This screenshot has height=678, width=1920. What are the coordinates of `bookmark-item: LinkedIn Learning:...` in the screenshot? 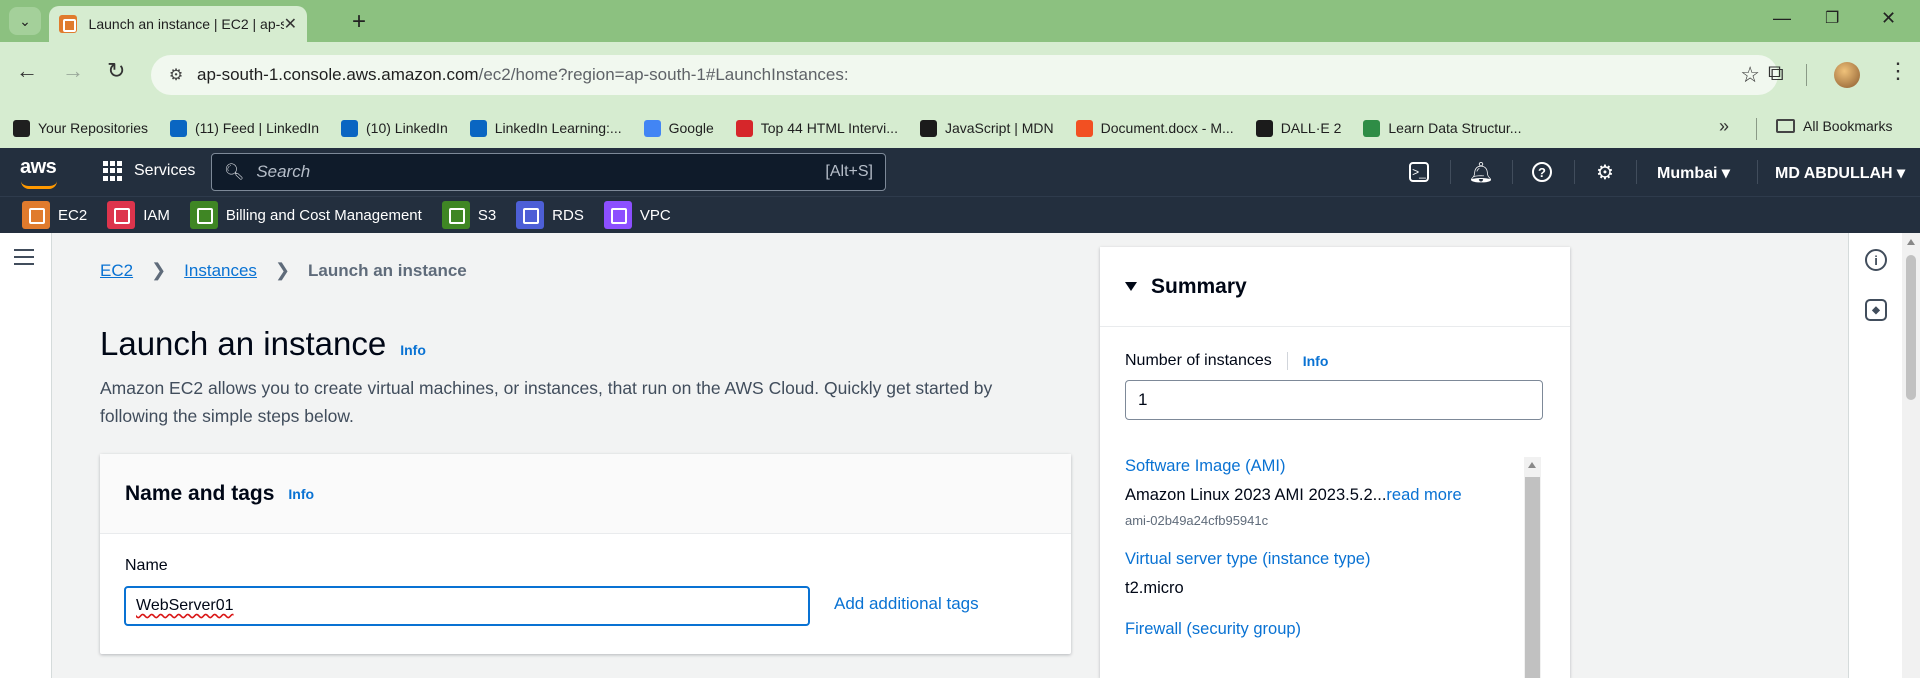 It's located at (545, 128).